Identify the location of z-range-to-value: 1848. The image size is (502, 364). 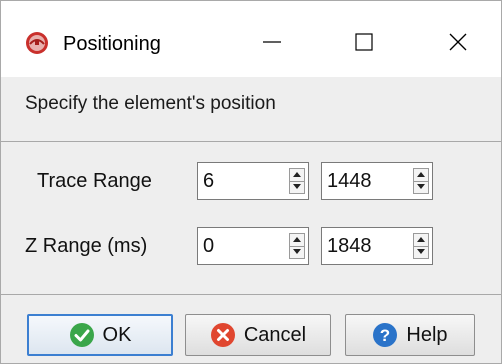
(349, 246).